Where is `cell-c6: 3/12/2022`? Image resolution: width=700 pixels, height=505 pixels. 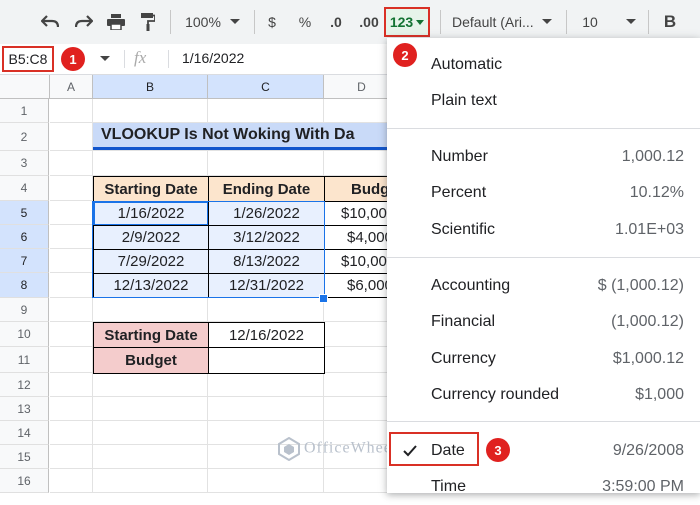 cell-c6: 3/12/2022 is located at coordinates (266, 237).